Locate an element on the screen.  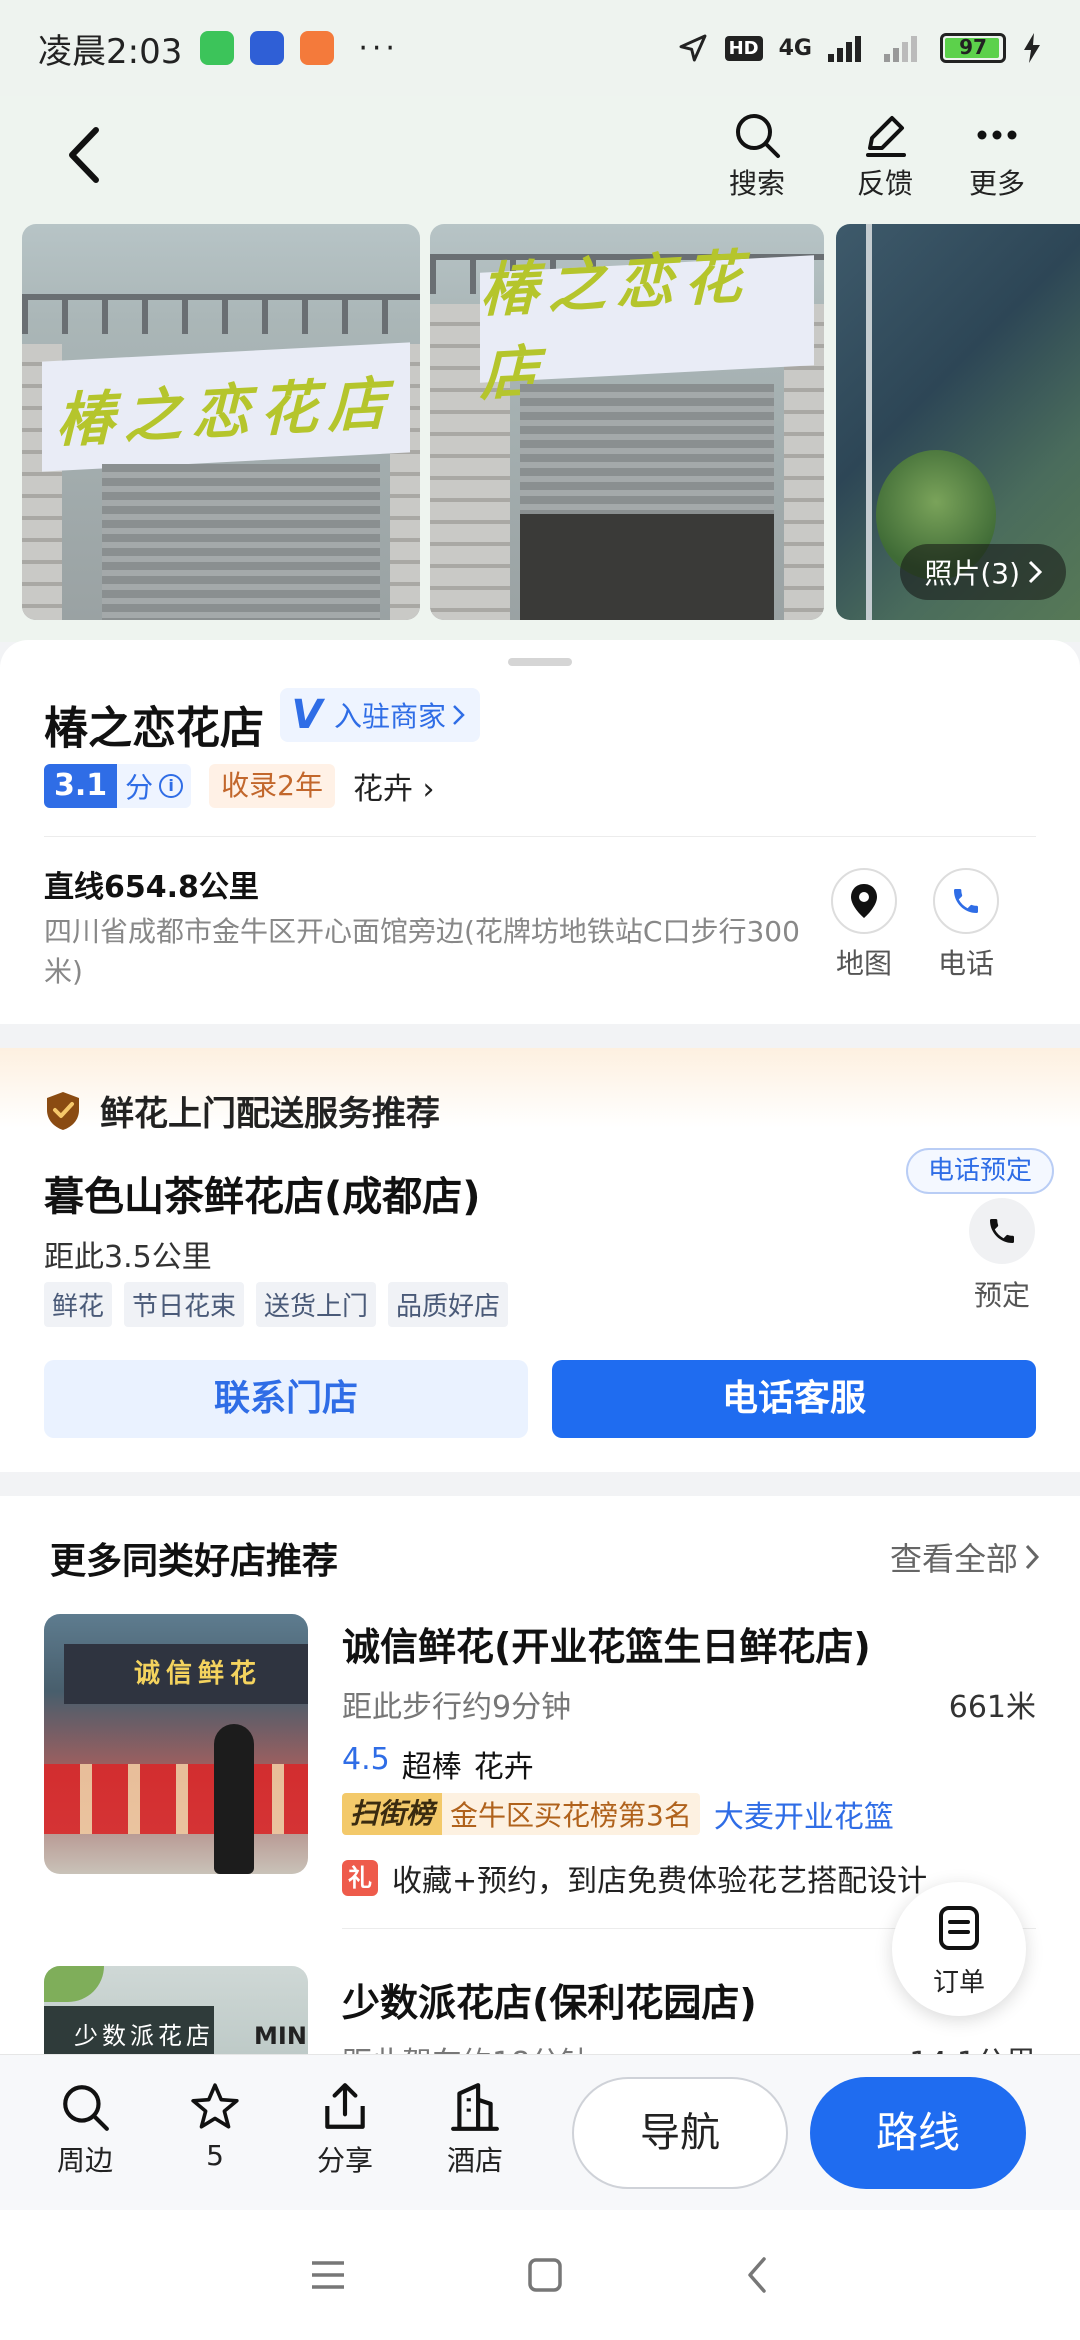
shop-name: 椿之恋花店 is located at coordinates (154, 728).